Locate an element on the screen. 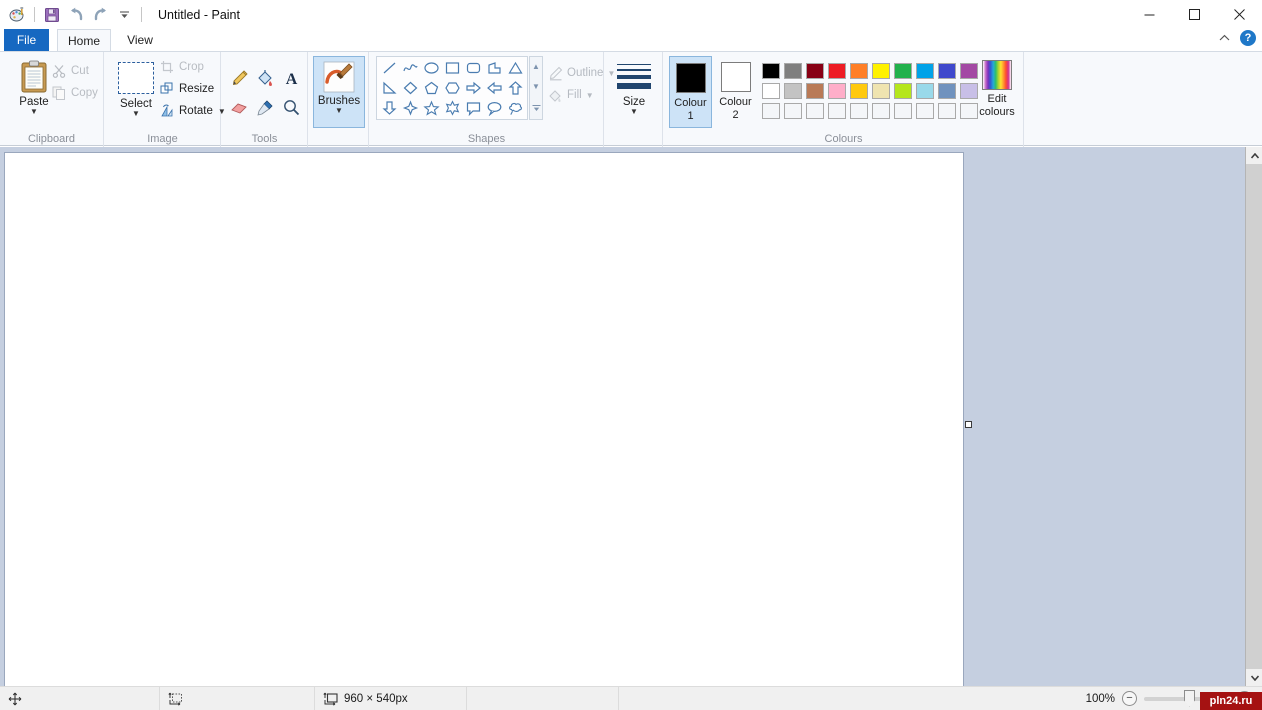 The width and height of the screenshot is (1262, 710). shapes-scroll-down-button: ▼ is located at coordinates (536, 87).